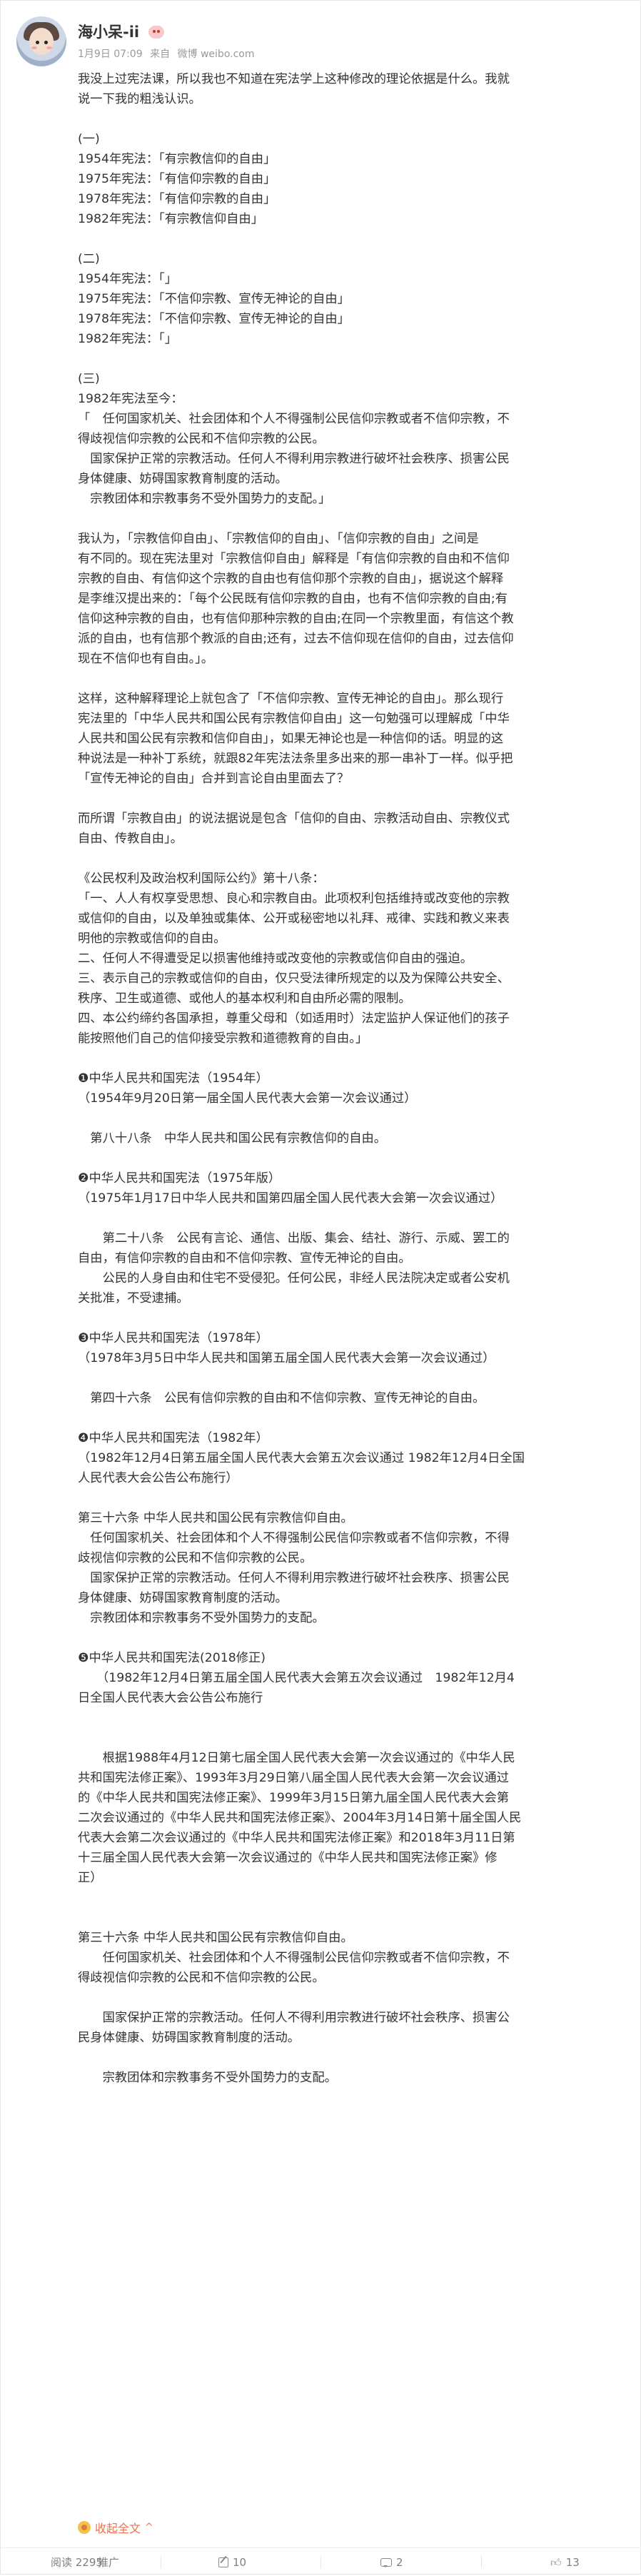  Describe the element at coordinates (223, 2562) in the screenshot. I see `share-icon` at that location.